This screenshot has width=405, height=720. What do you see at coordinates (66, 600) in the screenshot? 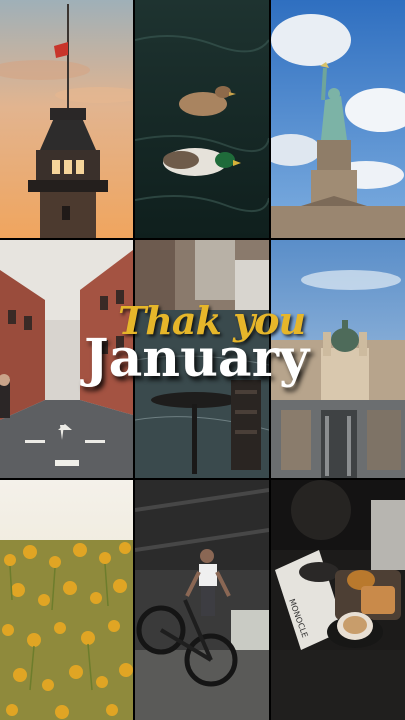
I see `yellow-flower-field-photo` at bounding box center [66, 600].